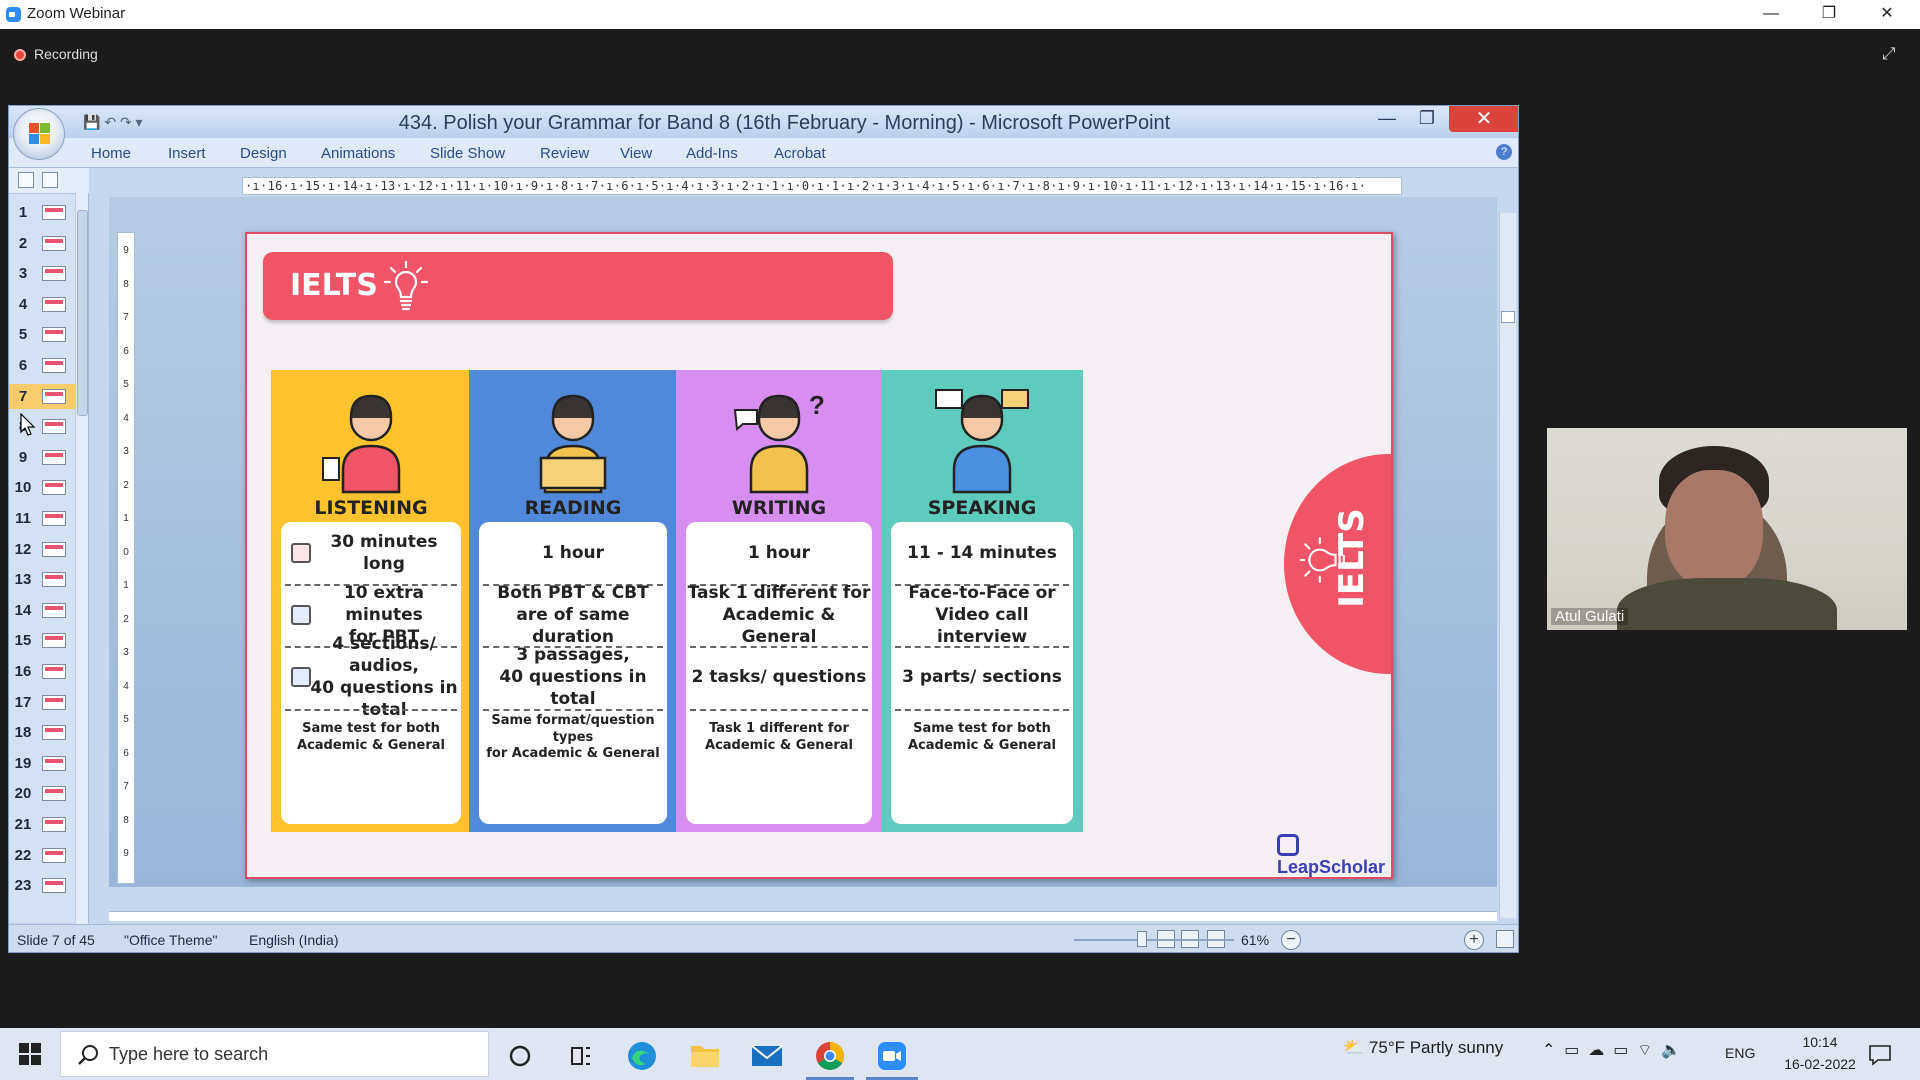 The image size is (1920, 1080). Describe the element at coordinates (42, 334) in the screenshot. I see `slide-thumbnail: 5` at that location.